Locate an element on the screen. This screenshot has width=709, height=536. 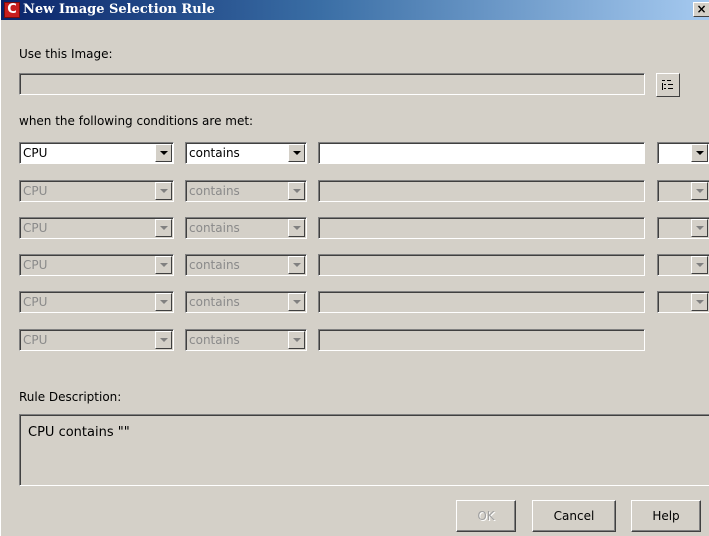
image-field is located at coordinates (332, 84).